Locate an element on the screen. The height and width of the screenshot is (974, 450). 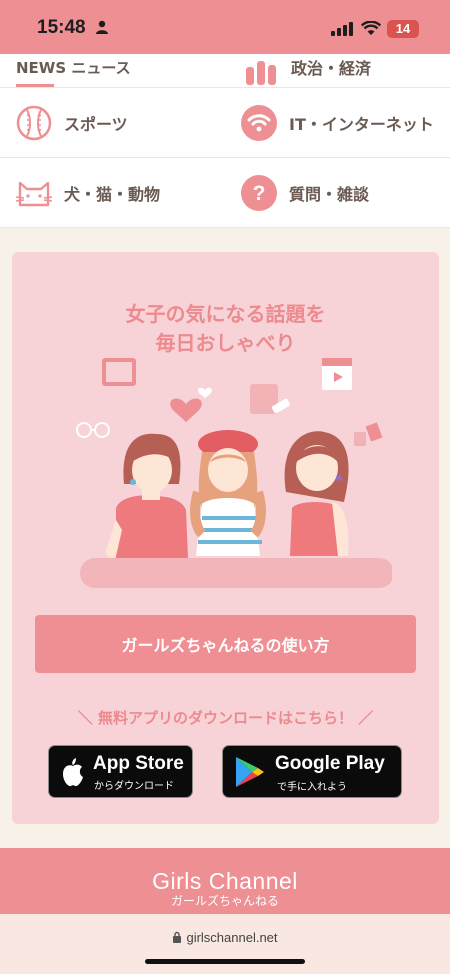
bench is located at coordinates (236, 573).